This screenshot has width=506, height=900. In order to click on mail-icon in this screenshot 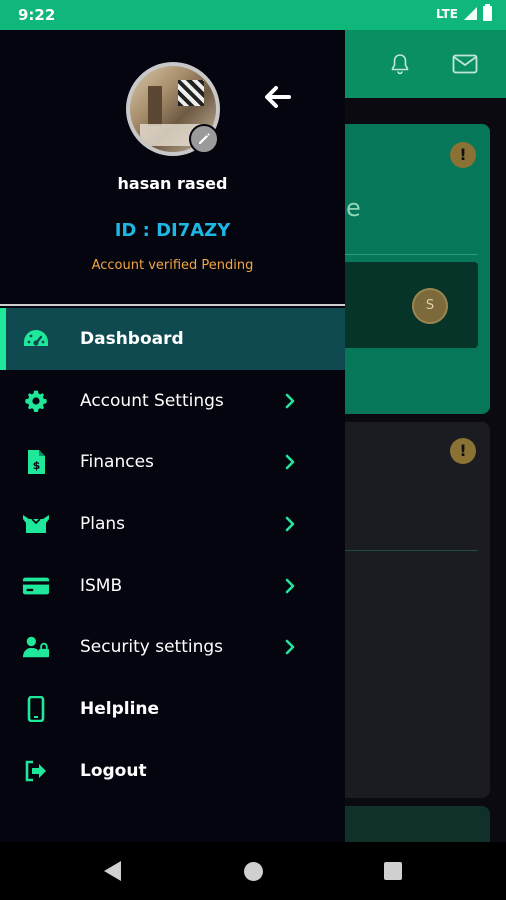, I will do `click(465, 64)`.